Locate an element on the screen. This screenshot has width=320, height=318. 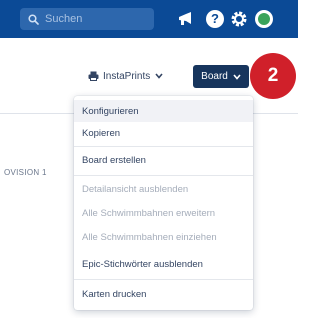
search-icon is located at coordinates (33, 19).